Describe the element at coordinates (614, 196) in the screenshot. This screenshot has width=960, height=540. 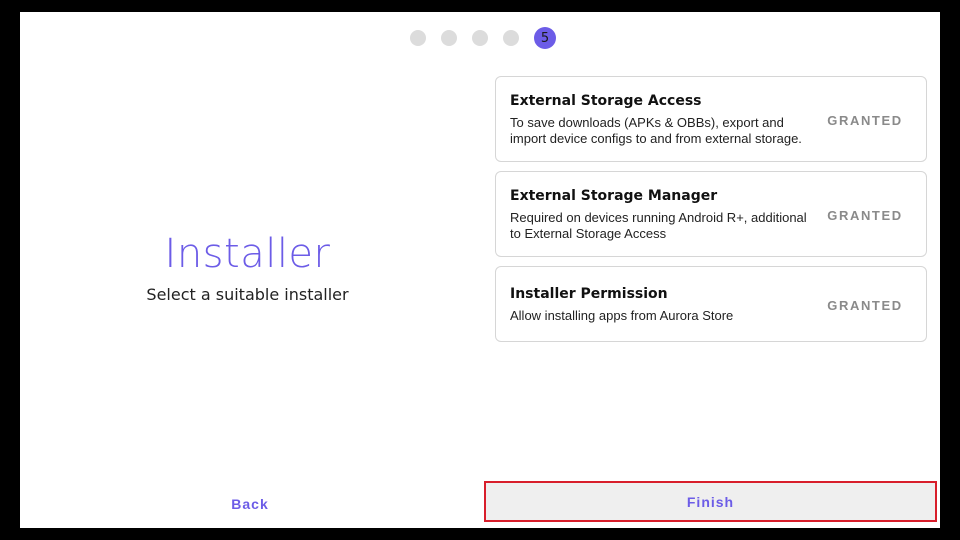
I see `permission-title: External Storage Manager` at that location.